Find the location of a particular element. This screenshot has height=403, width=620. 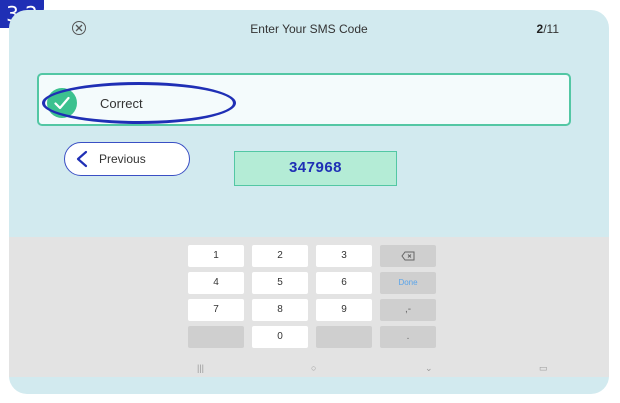

key-8: 8 is located at coordinates (280, 310).